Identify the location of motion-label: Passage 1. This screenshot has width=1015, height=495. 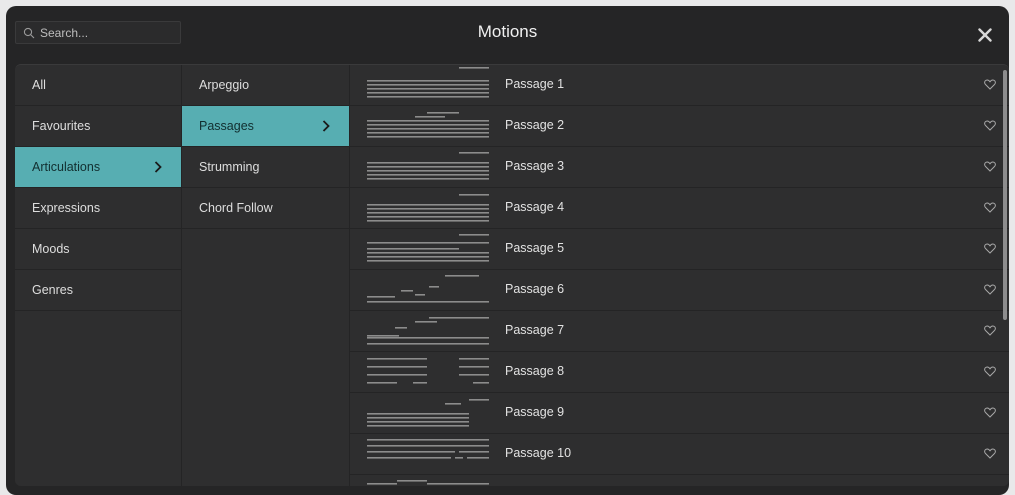
(535, 84).